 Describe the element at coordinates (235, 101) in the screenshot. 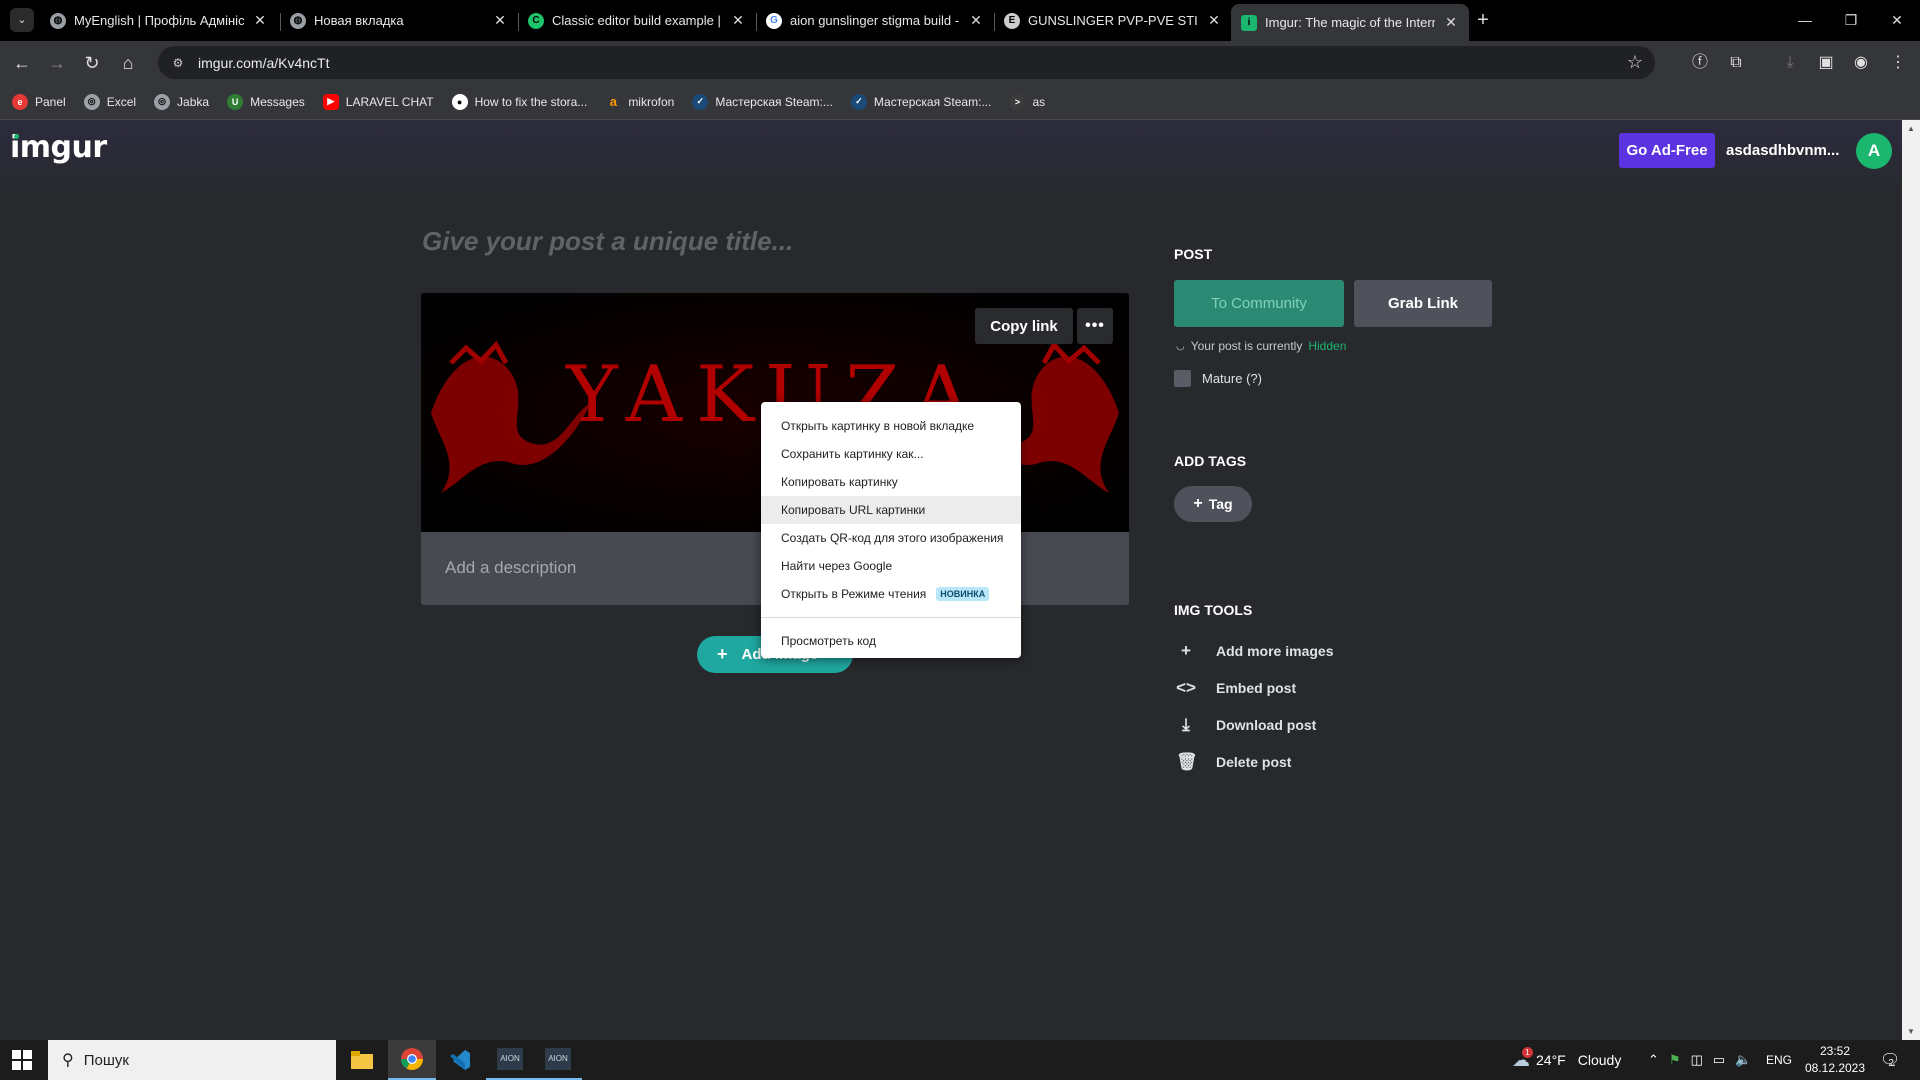

I see `upwork-icon: U` at that location.